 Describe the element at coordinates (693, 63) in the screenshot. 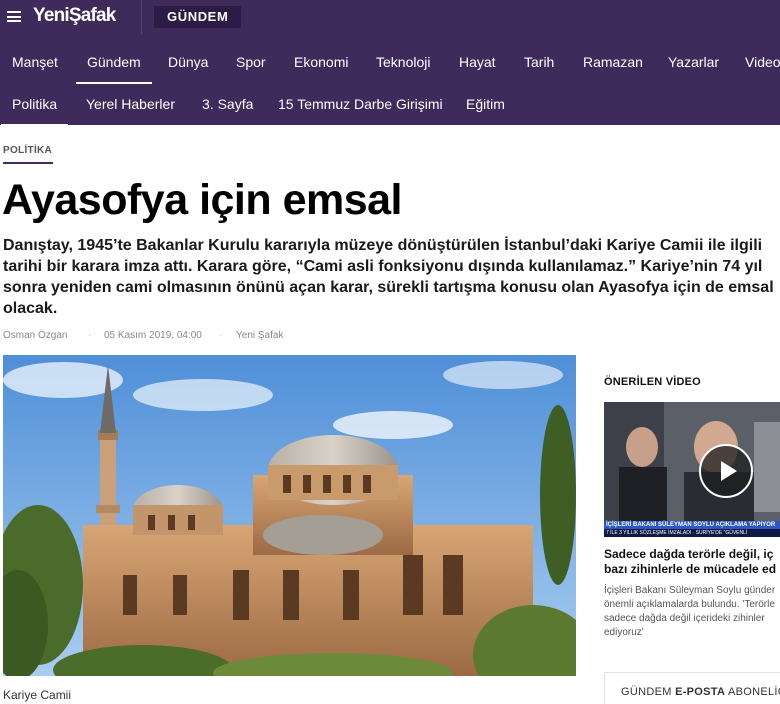

I see `nav-item-yazarlar: Yazarlar` at that location.